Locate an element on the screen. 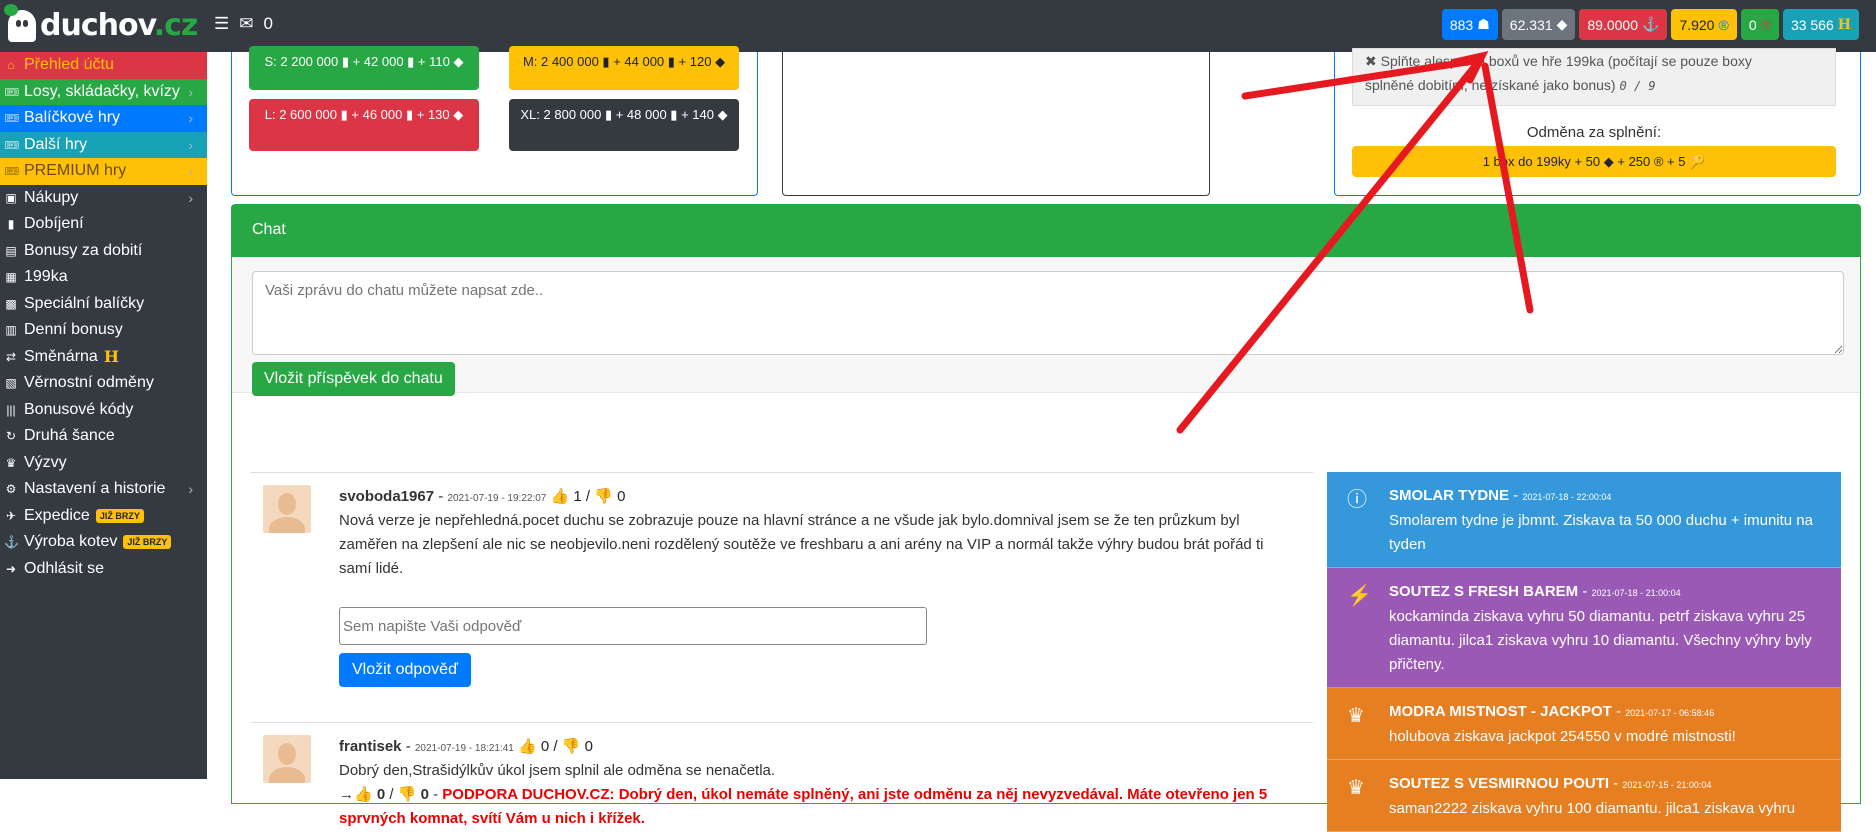  grid-icon: ▦ is located at coordinates (11, 277).